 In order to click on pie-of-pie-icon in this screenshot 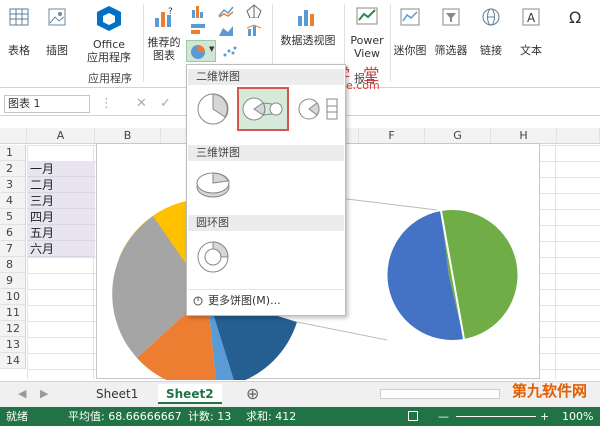, I will do `click(262, 109)`.